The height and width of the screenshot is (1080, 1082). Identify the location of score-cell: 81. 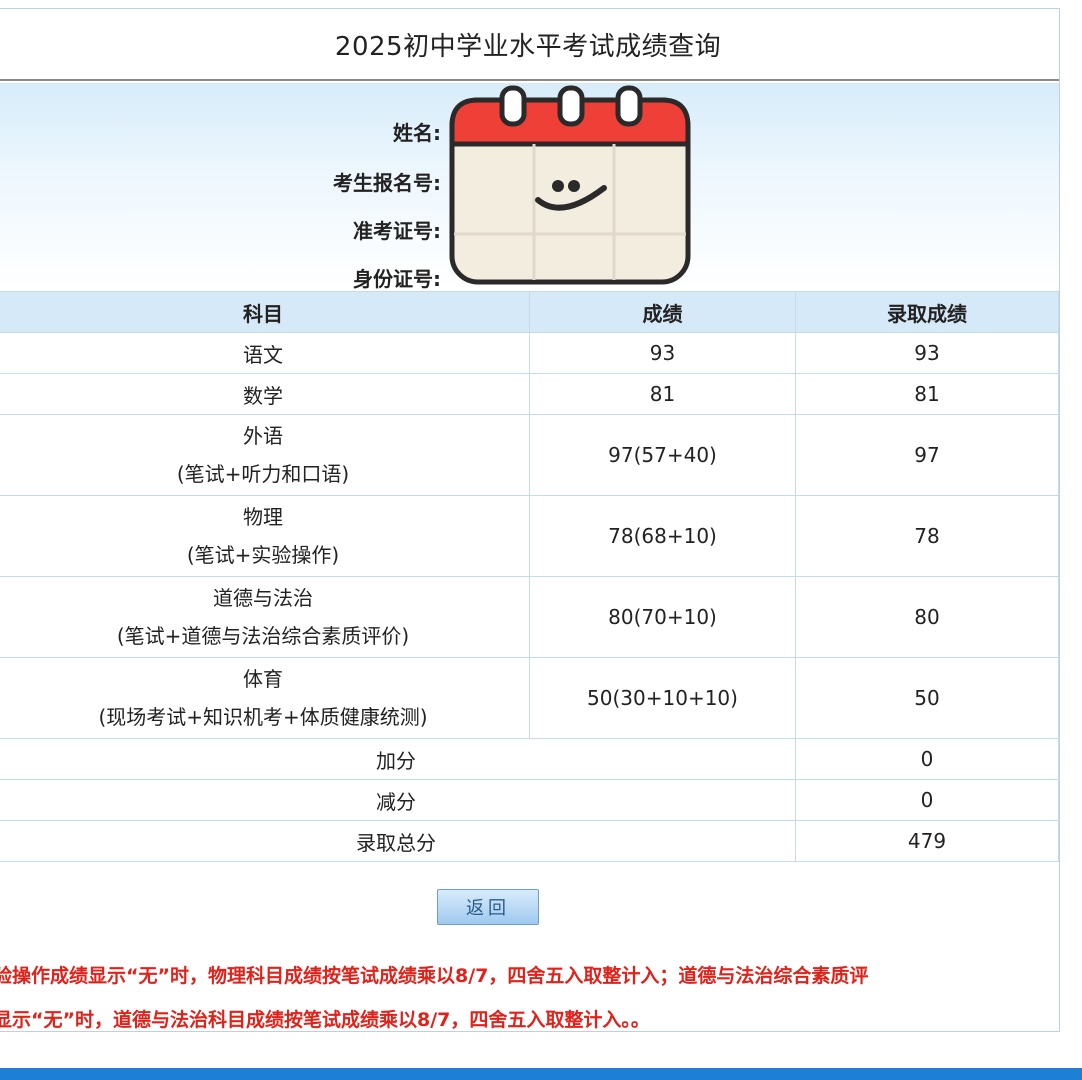
(662, 394).